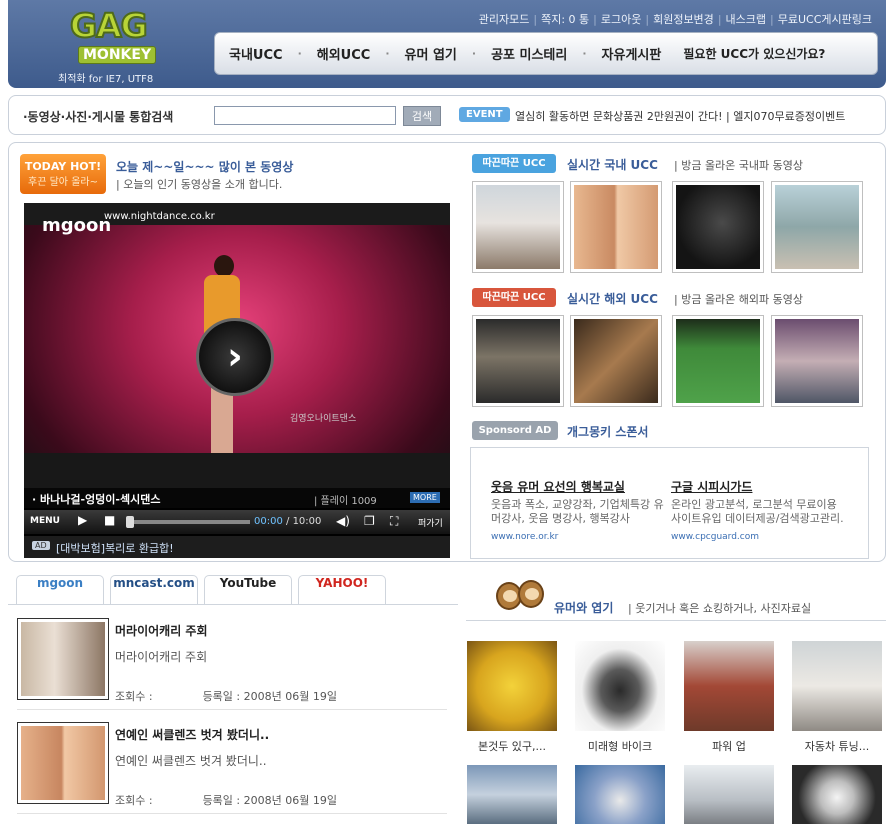  I want to click on search-input, so click(305, 115).